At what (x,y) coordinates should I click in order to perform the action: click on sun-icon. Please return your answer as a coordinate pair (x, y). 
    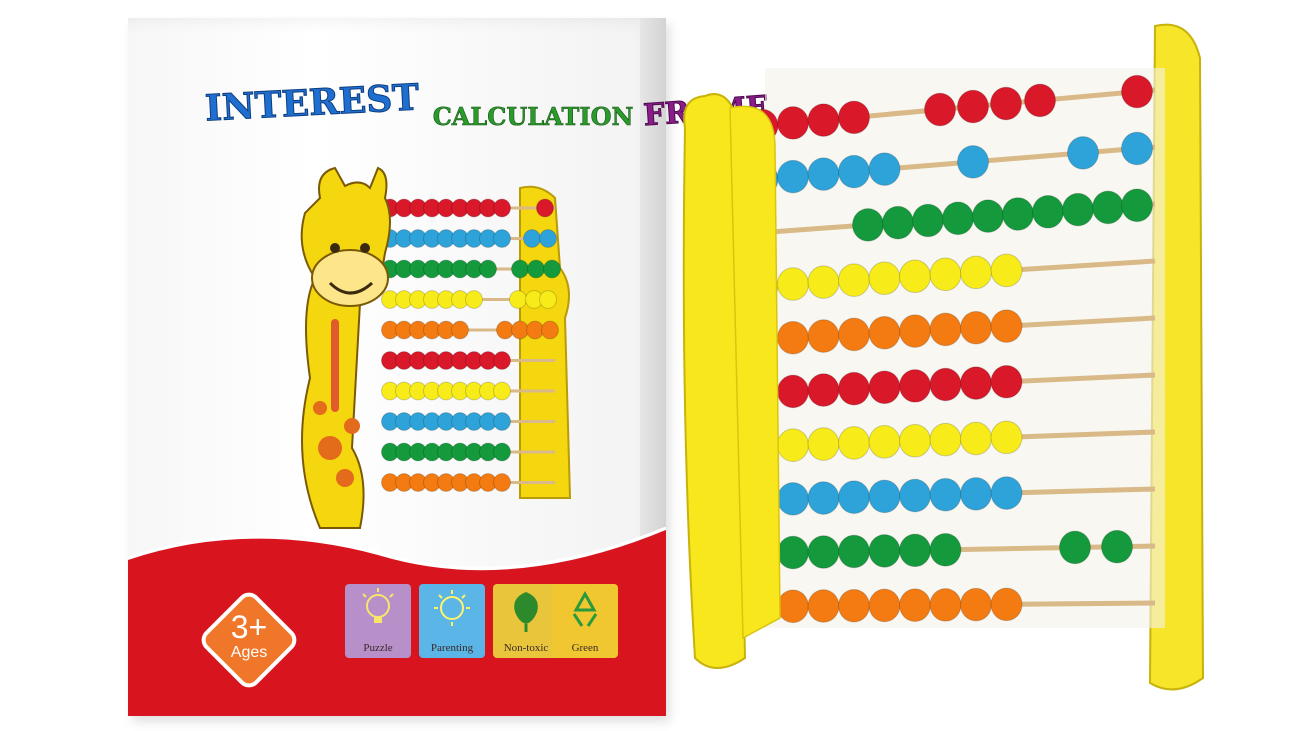
    Looking at the image, I should click on (452, 608).